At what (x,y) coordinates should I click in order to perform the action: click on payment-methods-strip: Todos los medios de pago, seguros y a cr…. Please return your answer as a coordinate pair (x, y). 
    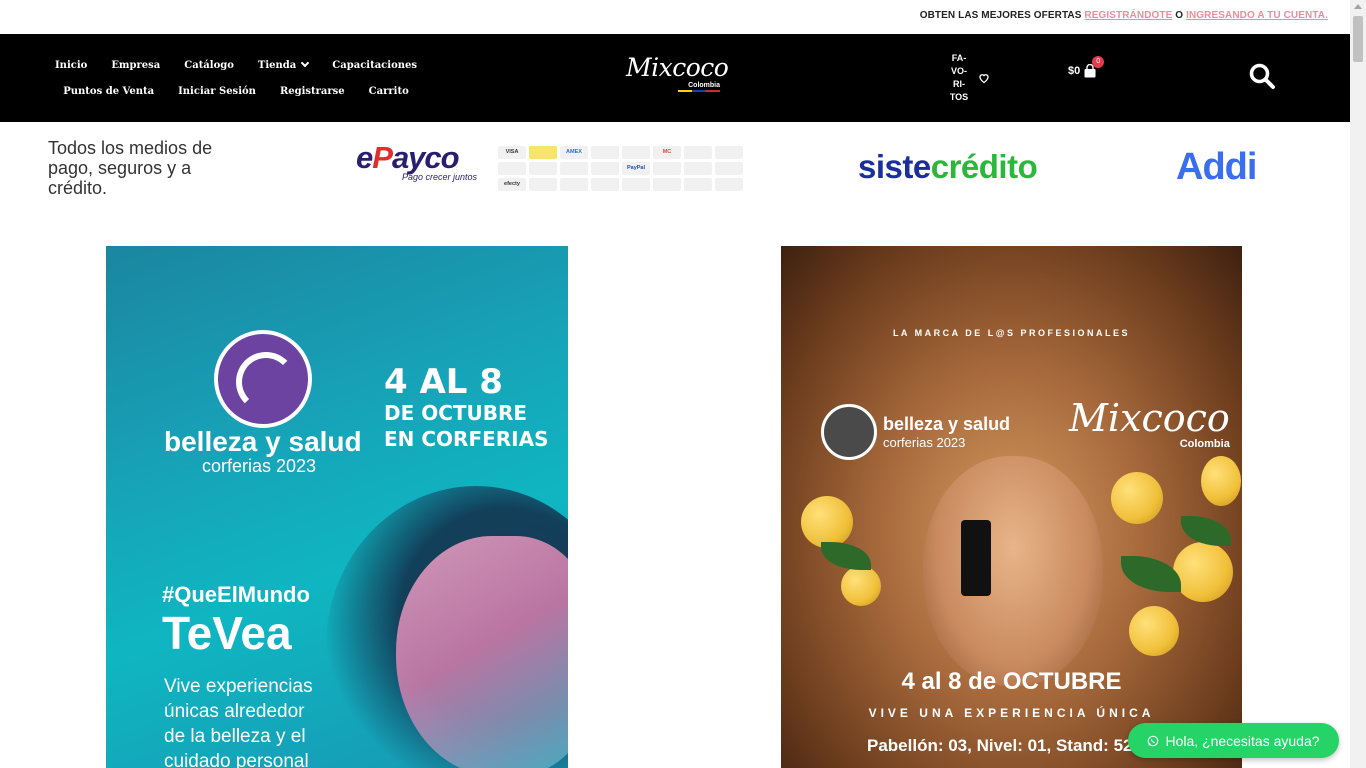
    Looking at the image, I should click on (675, 172).